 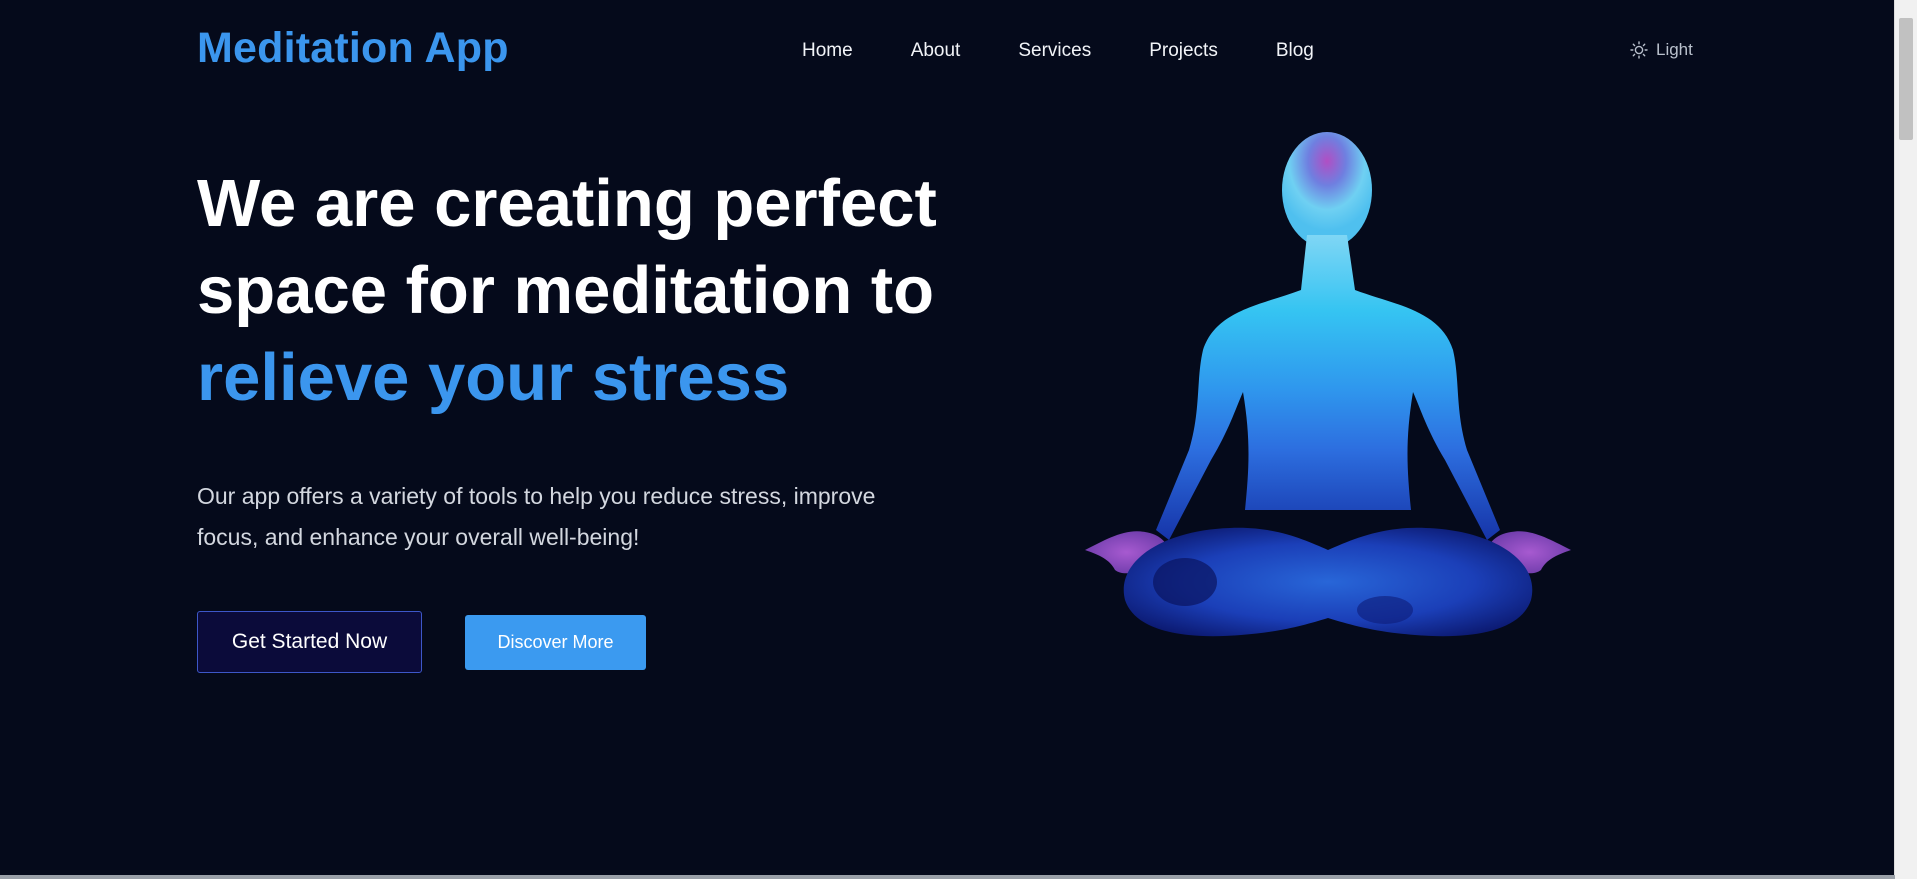 I want to click on headline-accent: relieve your stress, so click(x=493, y=377).